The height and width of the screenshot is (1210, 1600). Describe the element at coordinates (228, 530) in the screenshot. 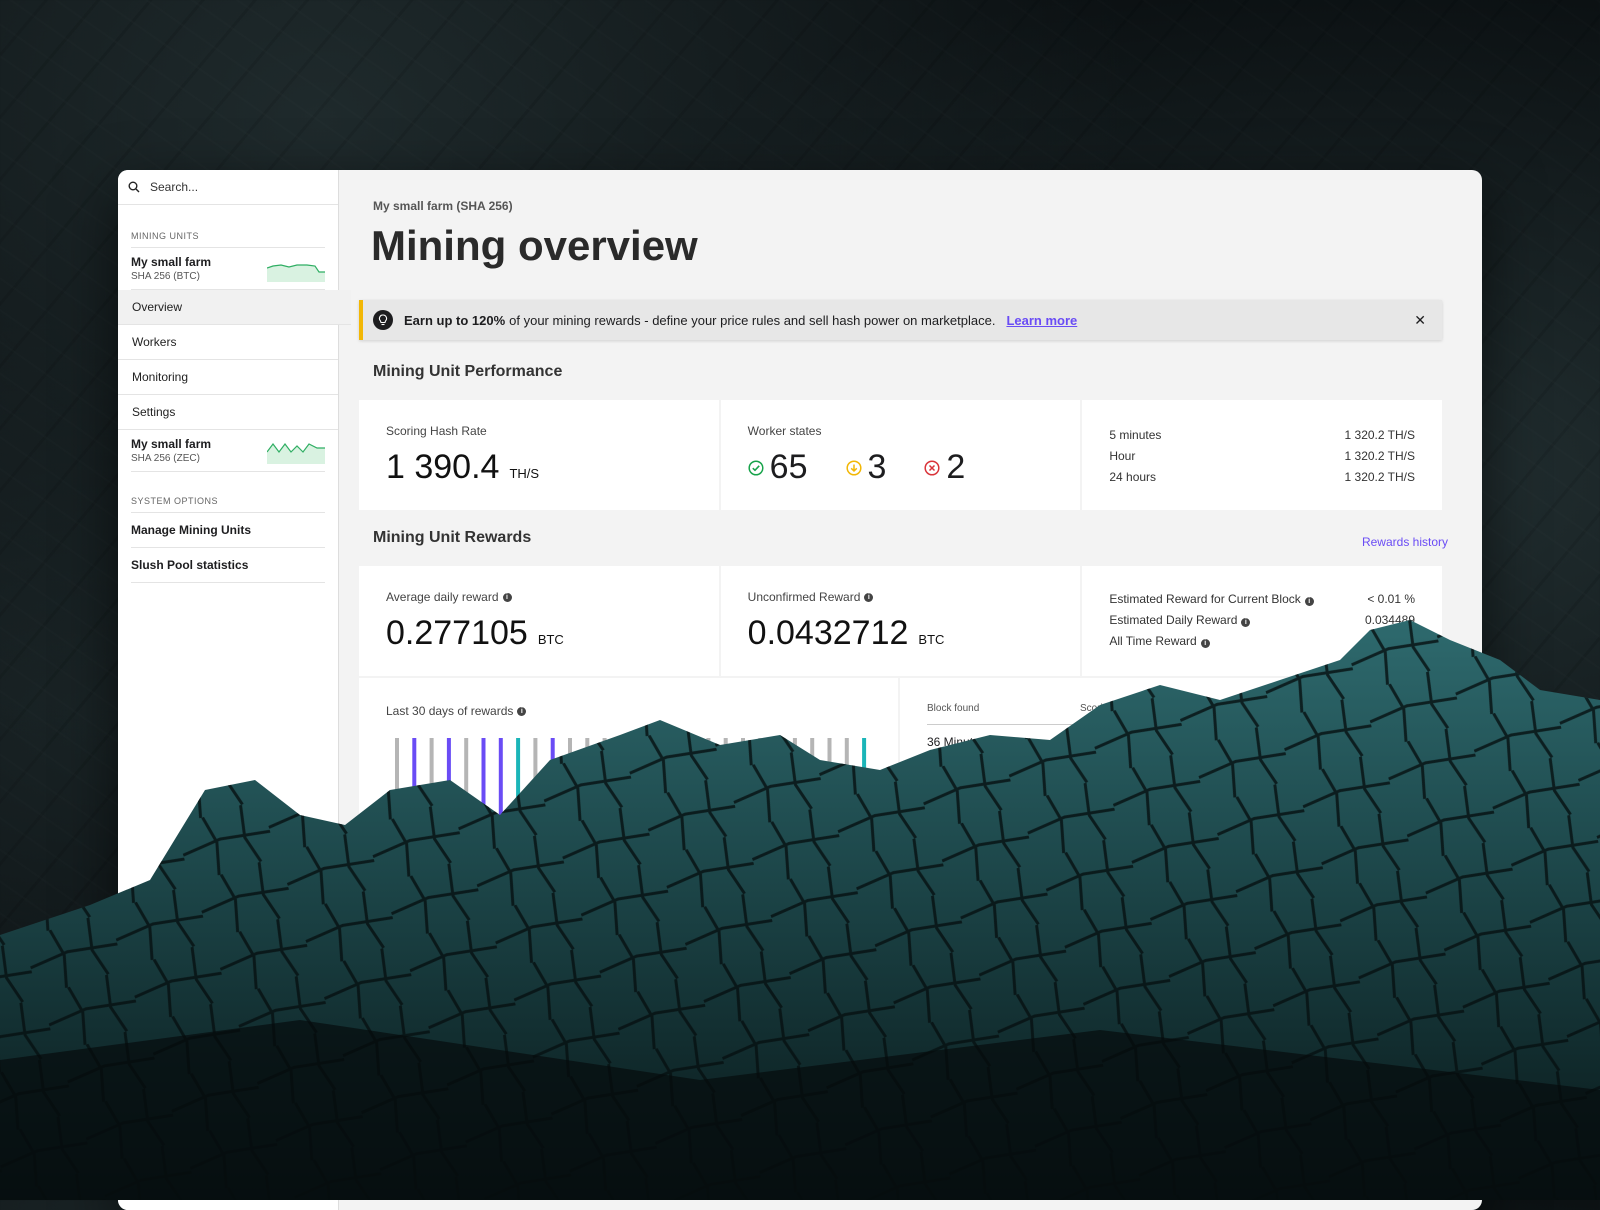

I see `sidebar-item-manage-units: Manage Mining Units` at that location.